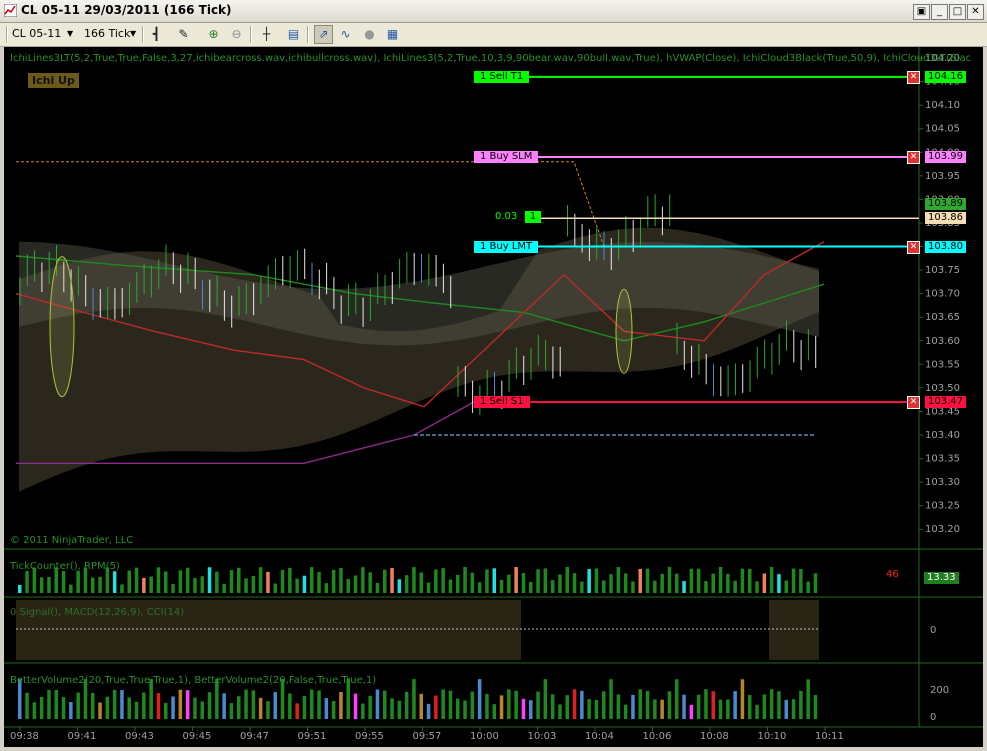  Describe the element at coordinates (502, 402) in the screenshot. I see `order-marker-sell-s1: 1 Sell S1` at that location.